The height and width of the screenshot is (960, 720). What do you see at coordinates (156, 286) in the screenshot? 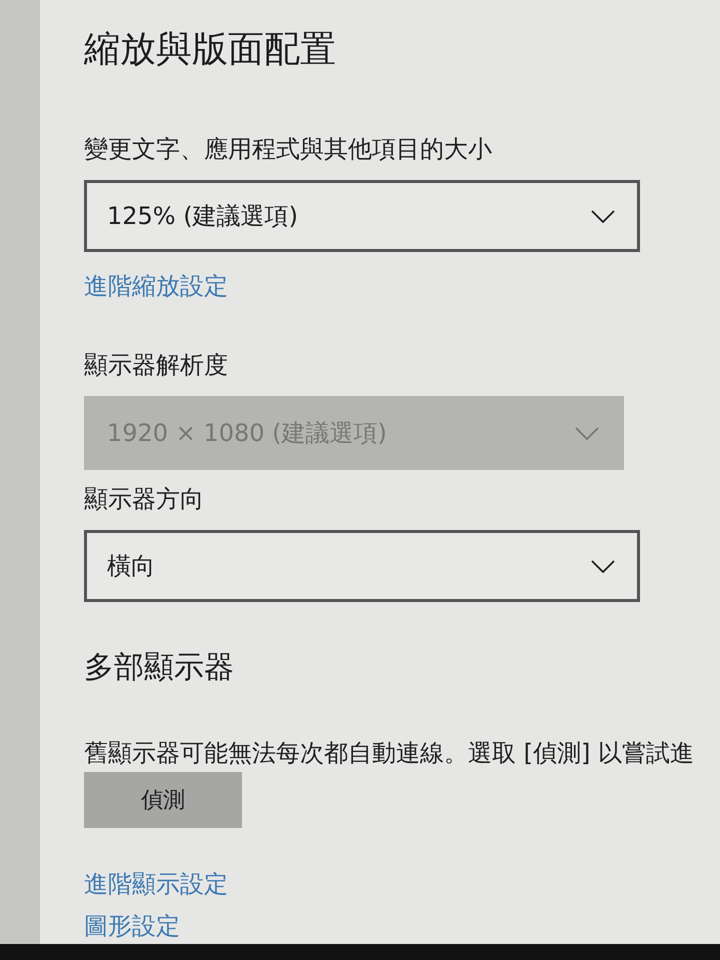
I see `settings-link: 進階縮放設定` at bounding box center [156, 286].